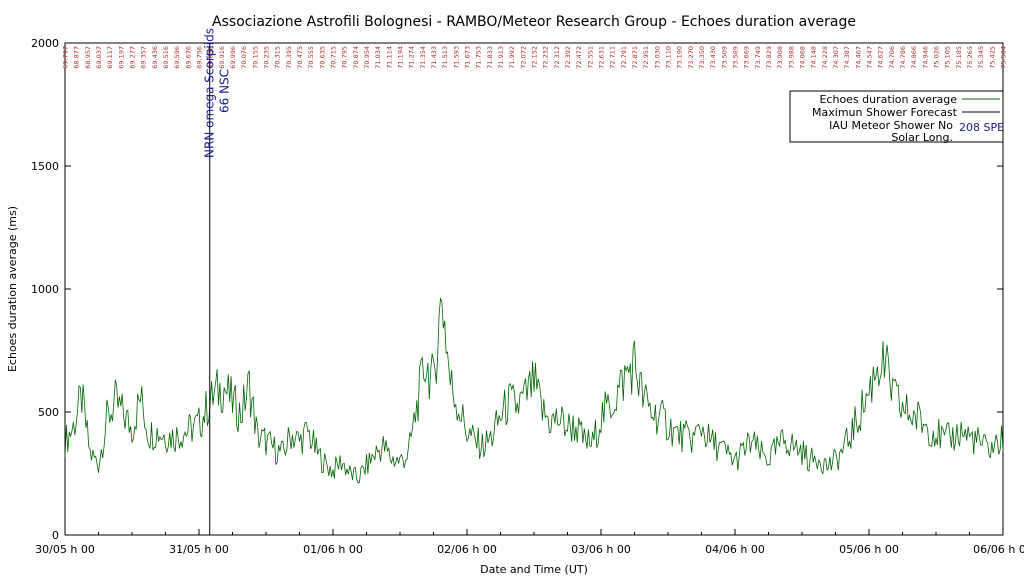  What do you see at coordinates (121, 57) in the screenshot?
I see `solar-longitude-label: 69.197` at bounding box center [121, 57].